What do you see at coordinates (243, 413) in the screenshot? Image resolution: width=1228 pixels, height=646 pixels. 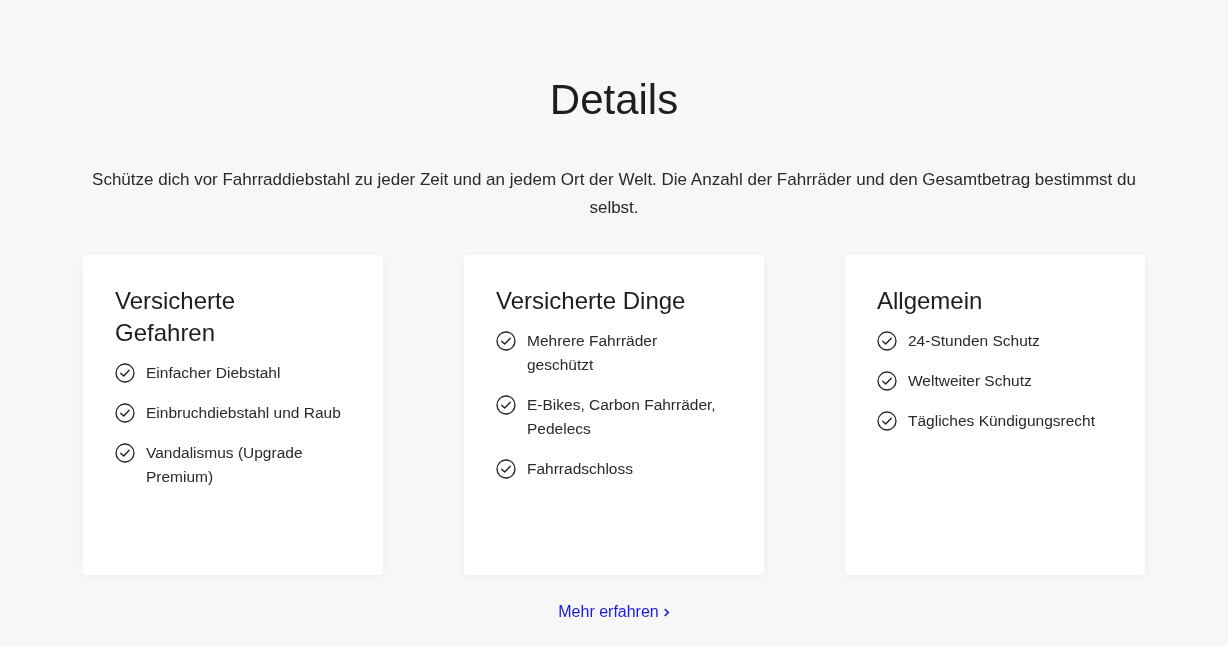 I see `feature-text: Einbruchdiebstahl und Raub` at bounding box center [243, 413].